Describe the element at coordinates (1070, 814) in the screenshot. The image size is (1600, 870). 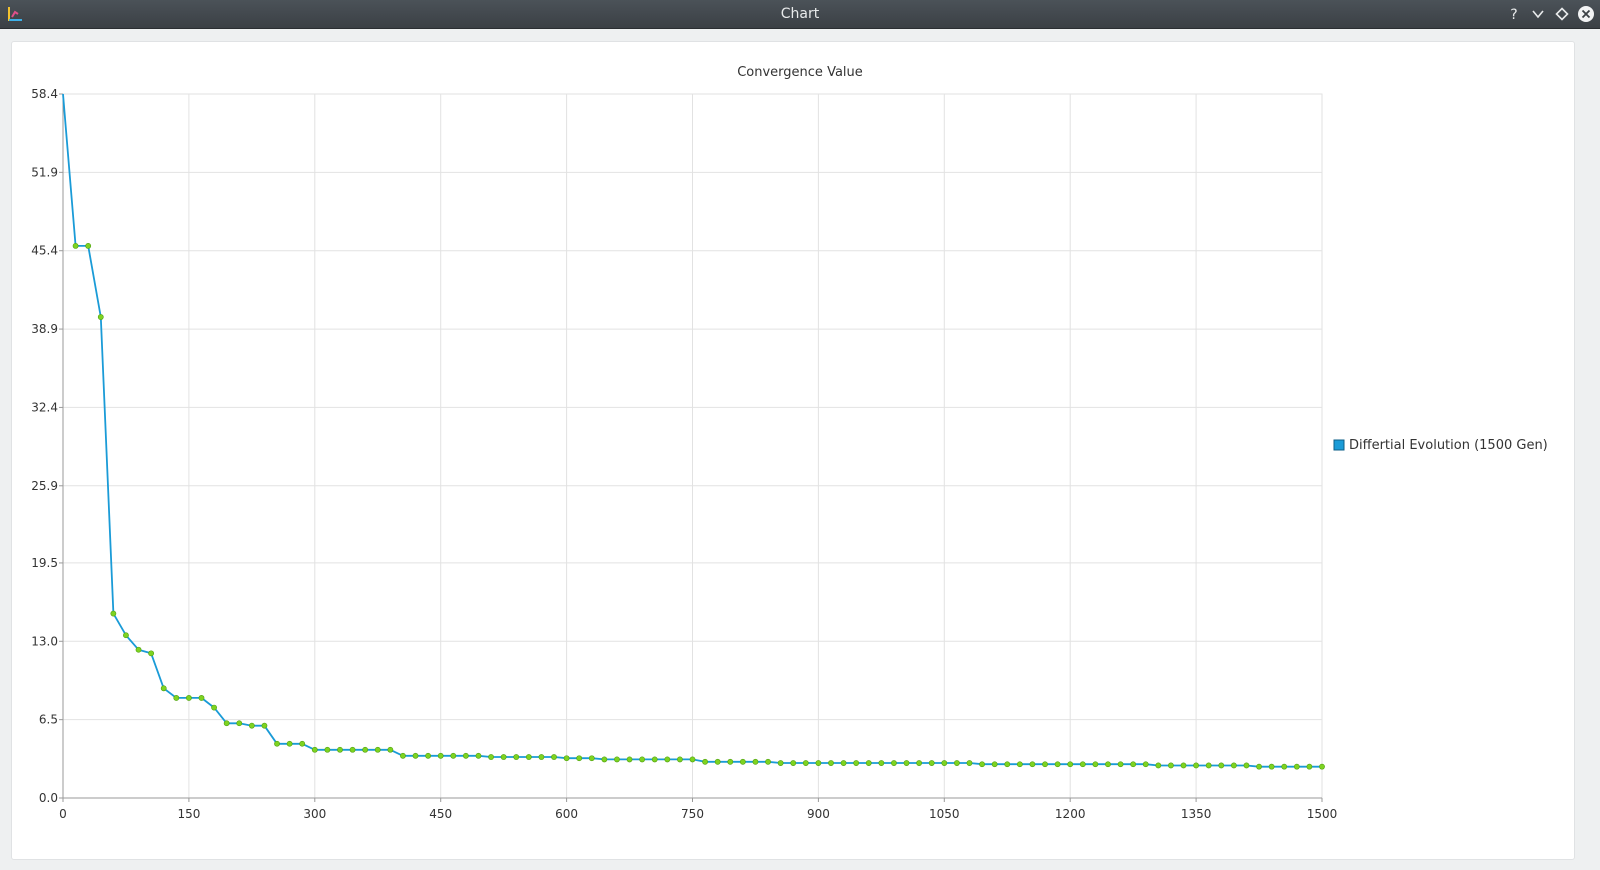
I see `x-tick-label: 1200` at that location.